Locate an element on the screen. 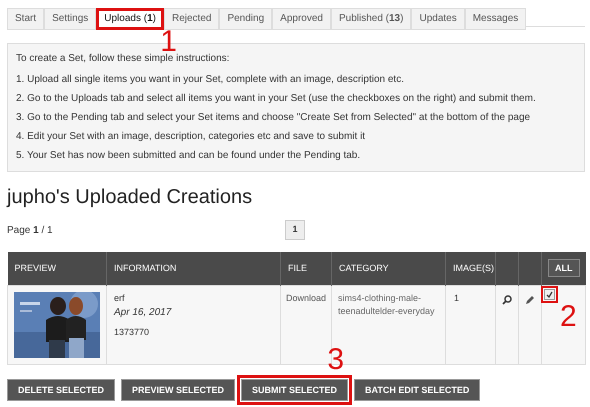 This screenshot has width=590, height=407. column-header: FILE is located at coordinates (298, 267).